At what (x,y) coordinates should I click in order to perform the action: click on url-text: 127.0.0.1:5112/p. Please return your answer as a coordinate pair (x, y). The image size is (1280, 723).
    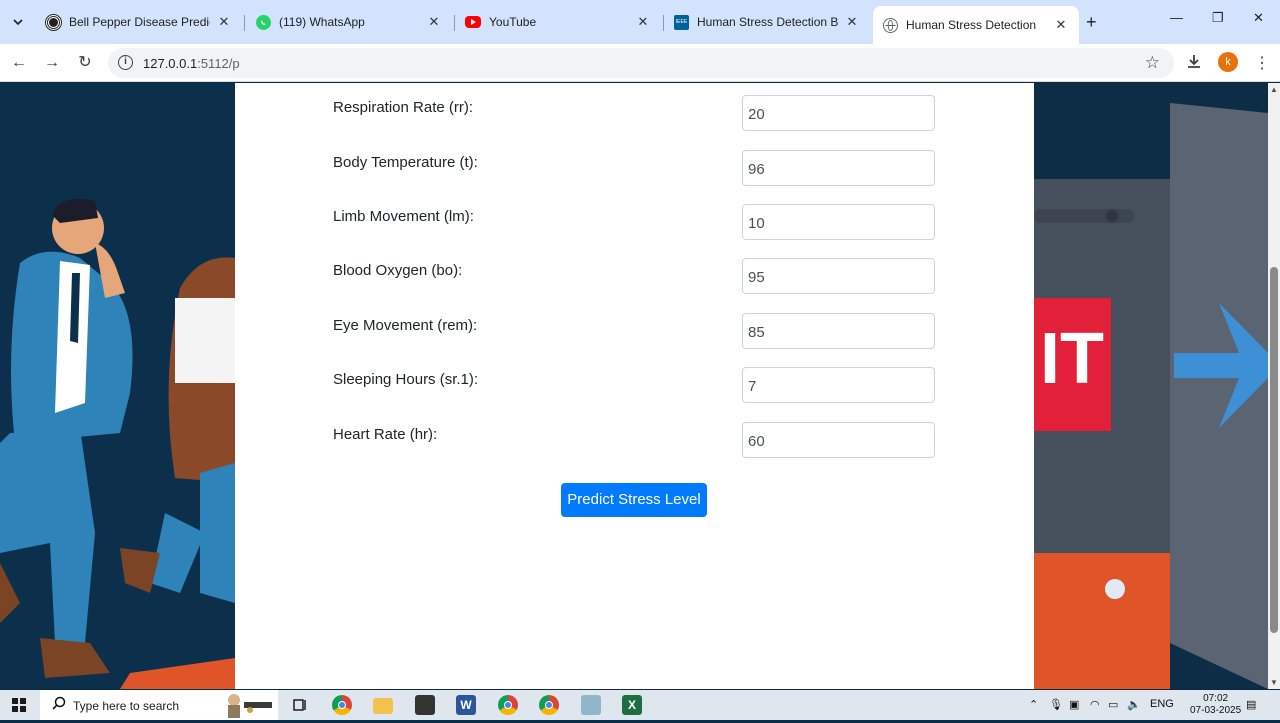
    Looking at the image, I should click on (191, 63).